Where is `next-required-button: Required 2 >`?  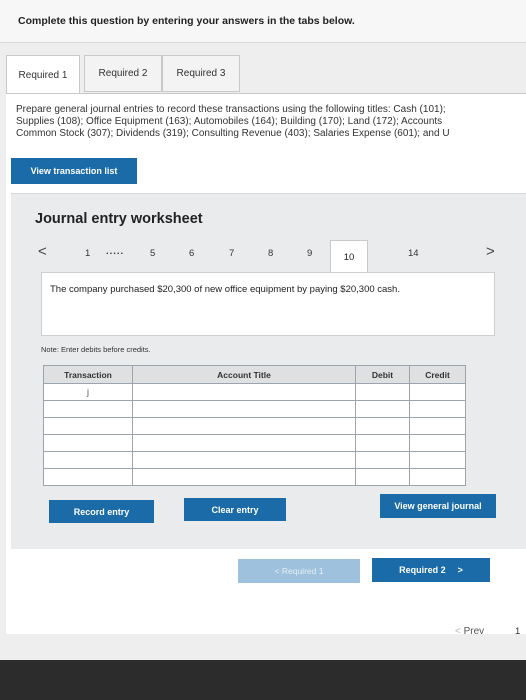 next-required-button: Required 2 > is located at coordinates (431, 570).